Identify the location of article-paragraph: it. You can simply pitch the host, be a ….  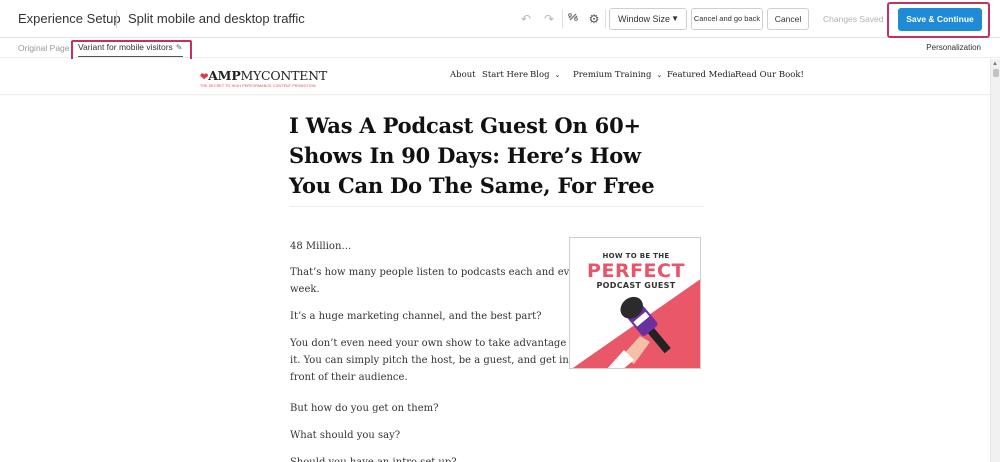
(429, 360).